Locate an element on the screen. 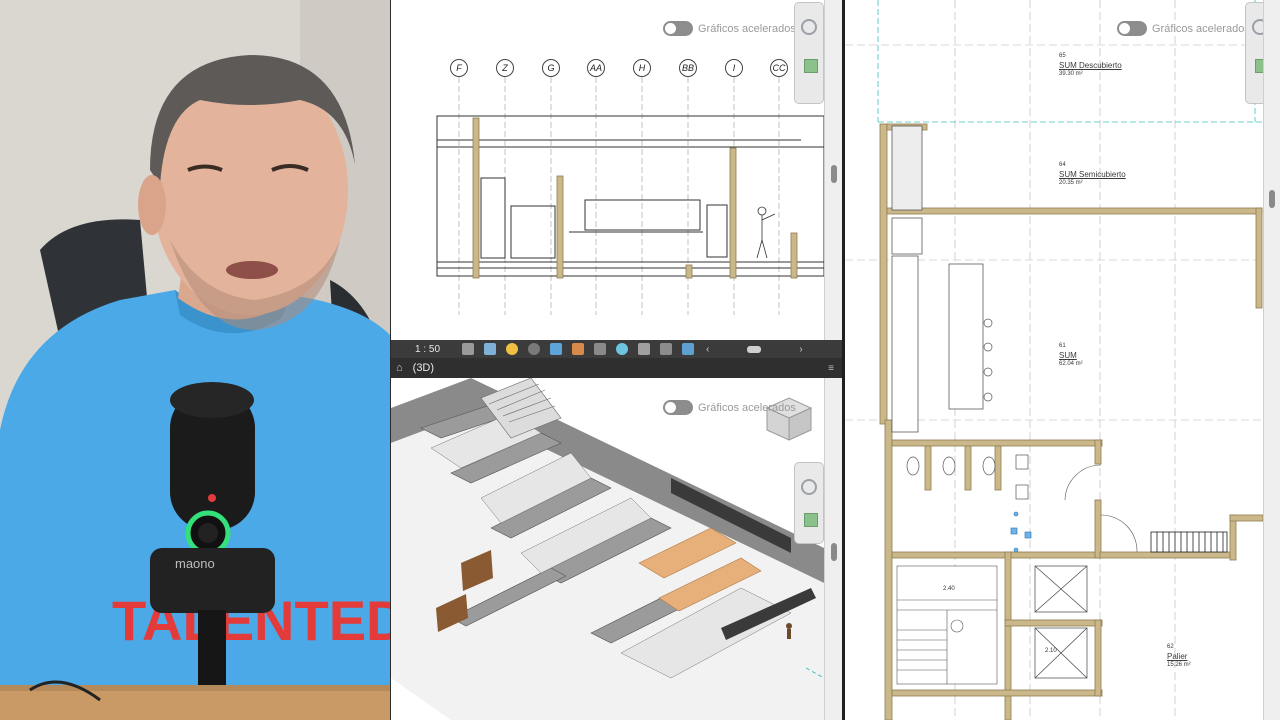 This screenshot has height=720, width=1280. home-icon: ⌂ is located at coordinates (399, 368).